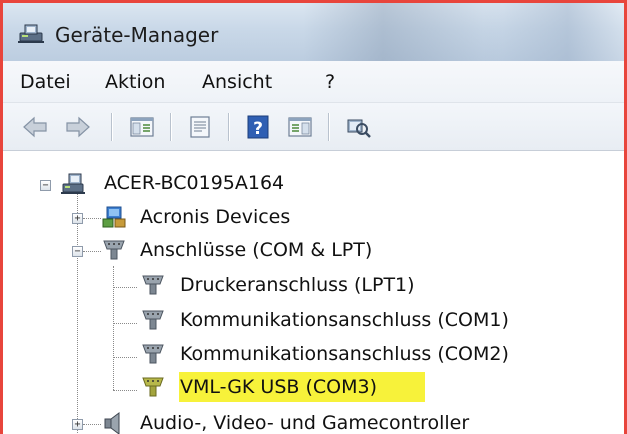 The height and width of the screenshot is (434, 627). I want to click on tree-node-acronis-devices: Acronis Devices, so click(313, 218).